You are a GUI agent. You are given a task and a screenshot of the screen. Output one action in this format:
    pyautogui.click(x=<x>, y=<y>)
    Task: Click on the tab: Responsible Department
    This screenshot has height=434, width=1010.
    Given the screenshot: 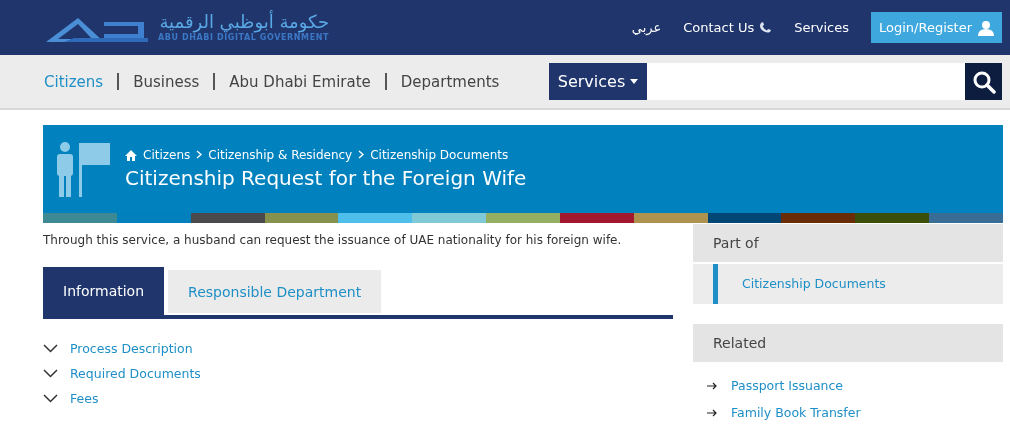 What is the action you would take?
    pyautogui.click(x=275, y=291)
    